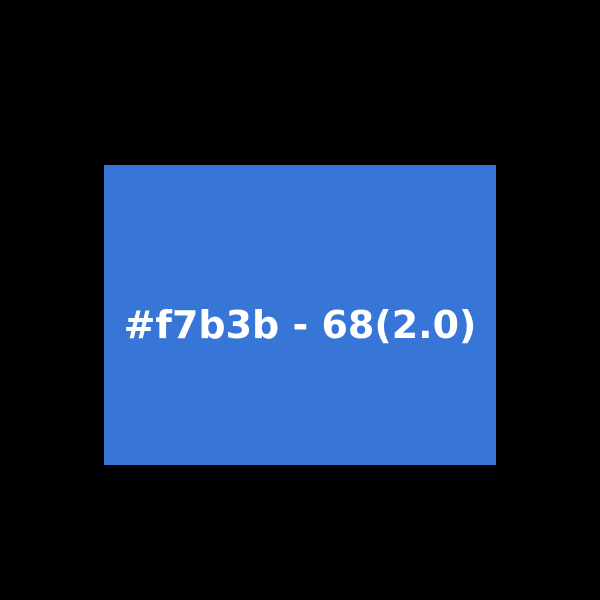  Describe the element at coordinates (300, 325) in the screenshot. I see `panel-label: #f7b3b - 68(2.0)` at that location.